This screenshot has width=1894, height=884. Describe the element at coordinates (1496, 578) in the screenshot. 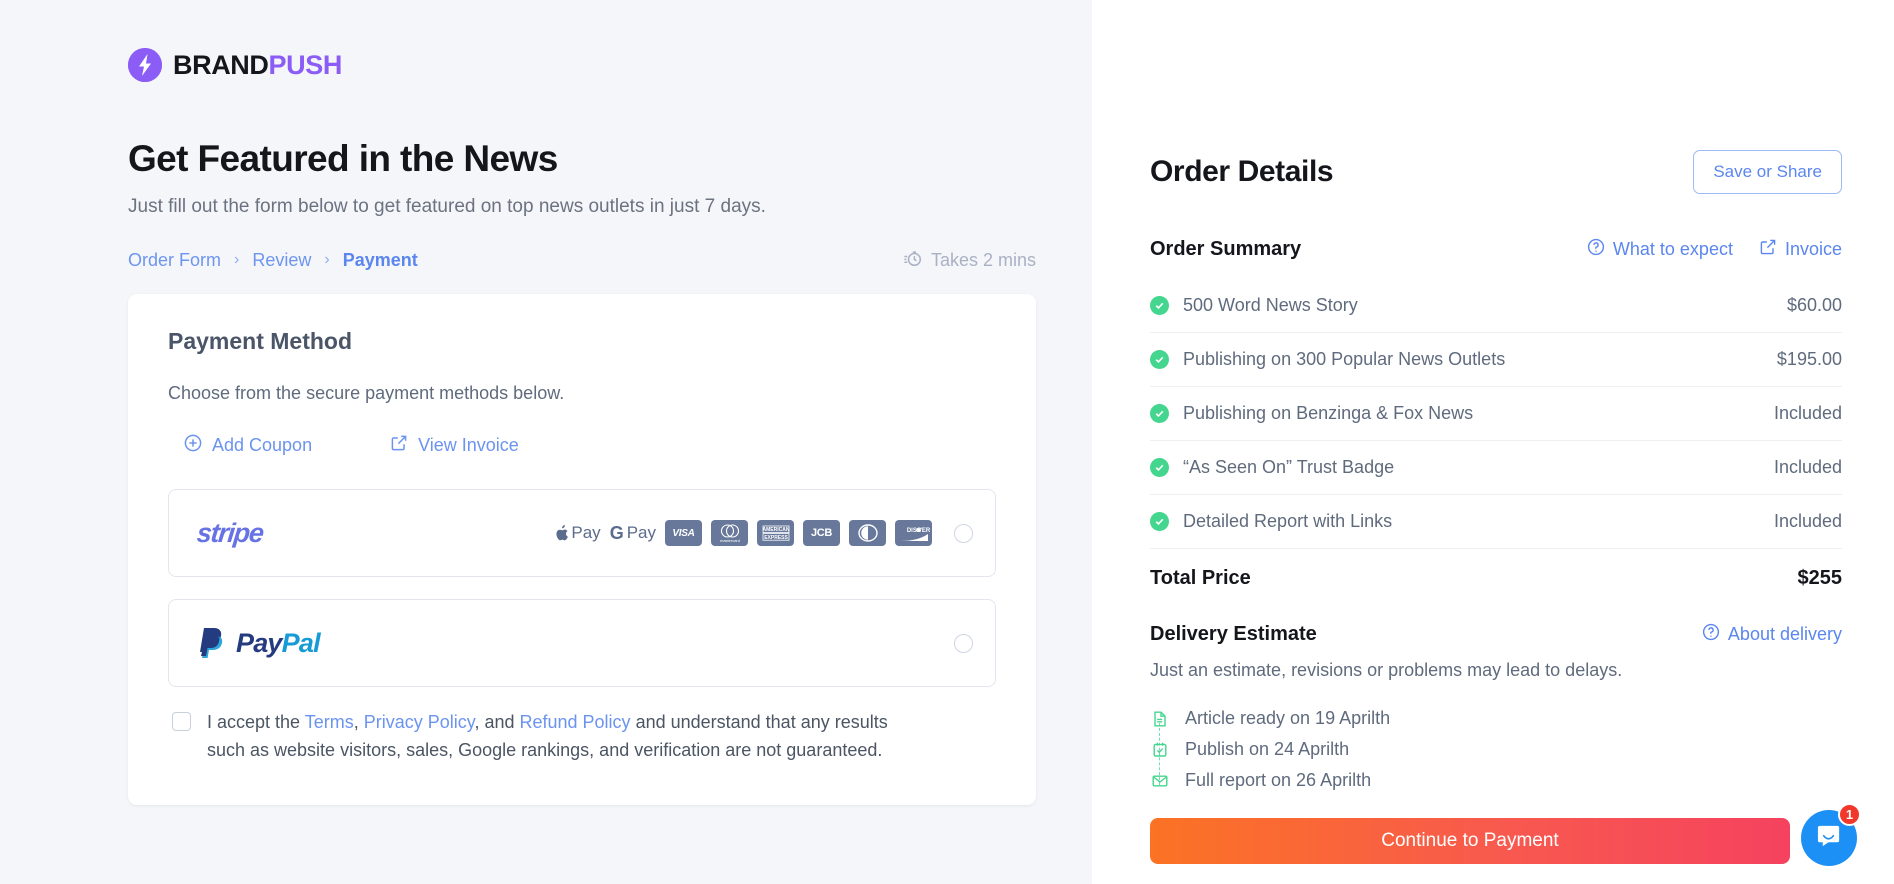

I see `total-price-row: Total Price $255` at that location.